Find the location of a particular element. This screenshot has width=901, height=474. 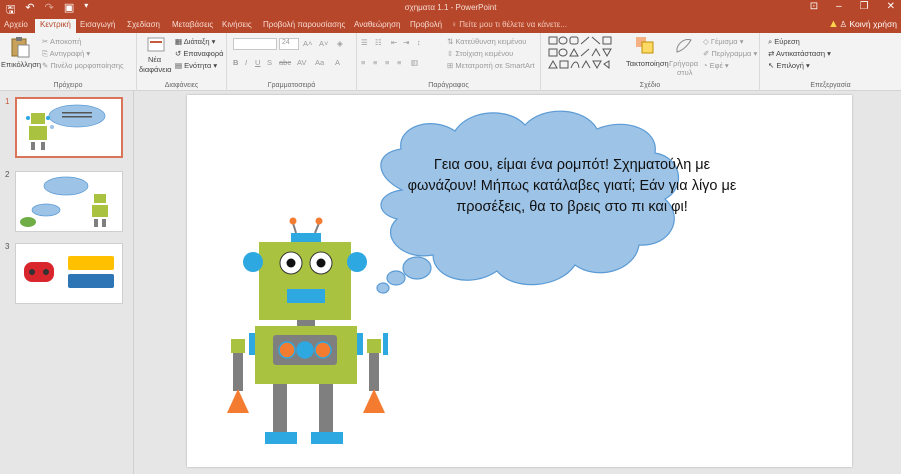

close-button: ✕ is located at coordinates (891, 6).